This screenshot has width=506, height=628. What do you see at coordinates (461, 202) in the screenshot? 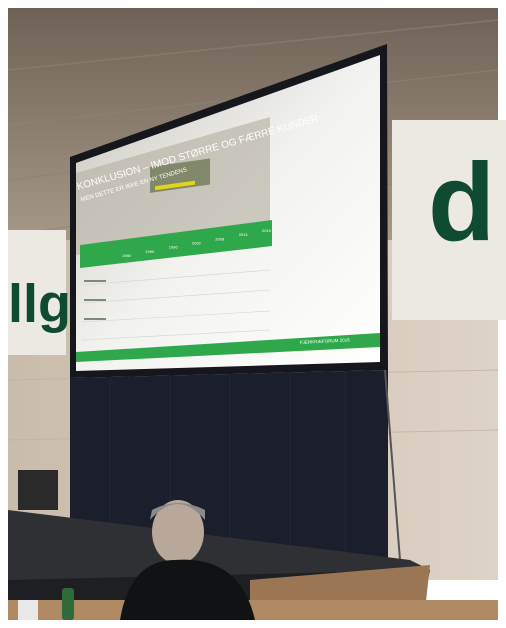
I see `right-banner-text: d` at bounding box center [461, 202].